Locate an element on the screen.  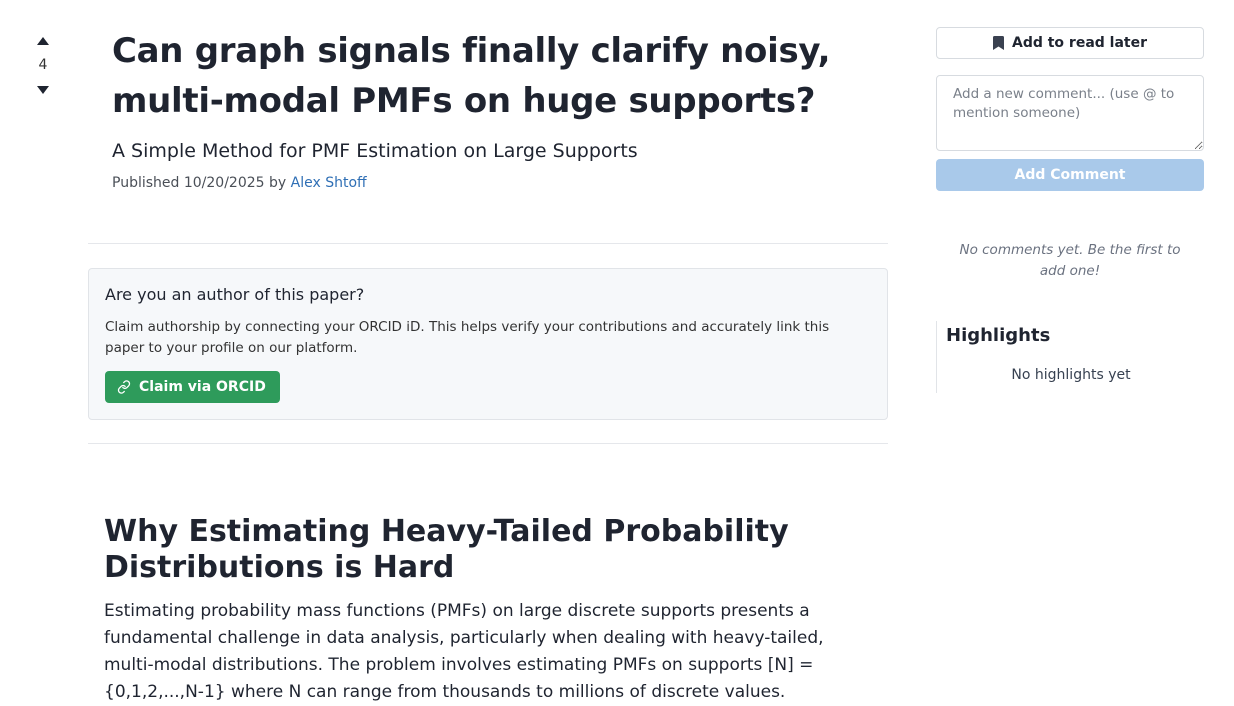
vote-count: 4 is located at coordinates (43, 65).